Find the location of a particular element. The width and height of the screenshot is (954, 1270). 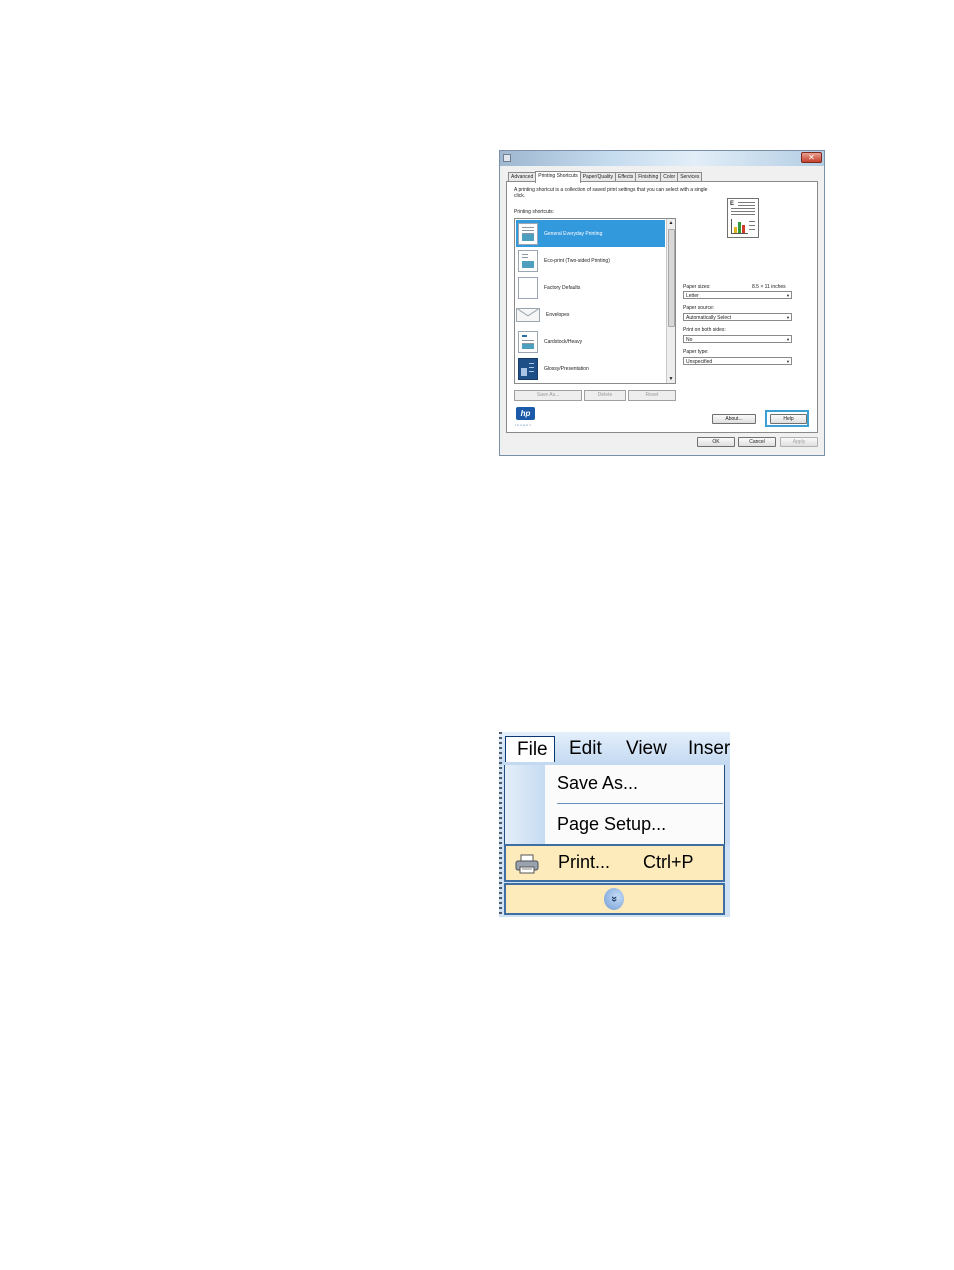

menu-separator is located at coordinates (640, 803).